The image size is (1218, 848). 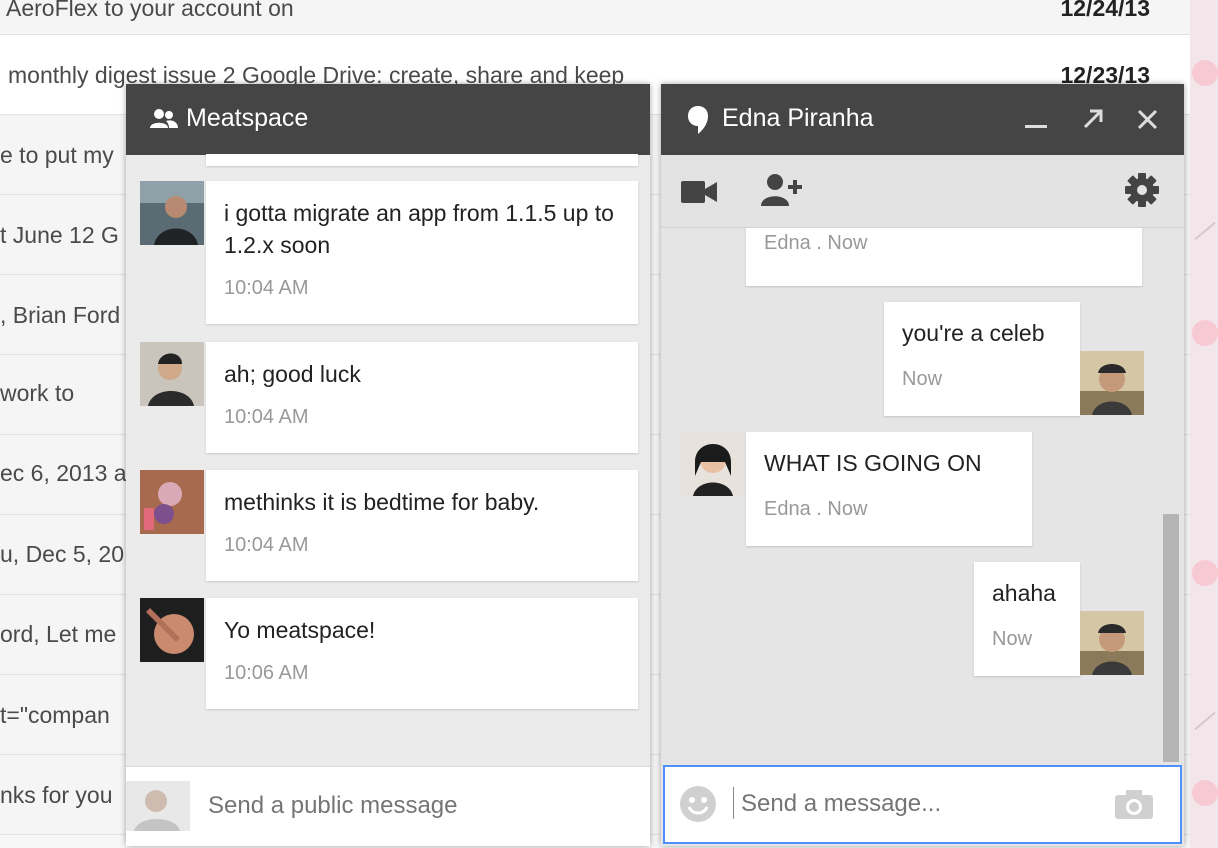 What do you see at coordinates (698, 804) in the screenshot?
I see `emoji-icon` at bounding box center [698, 804].